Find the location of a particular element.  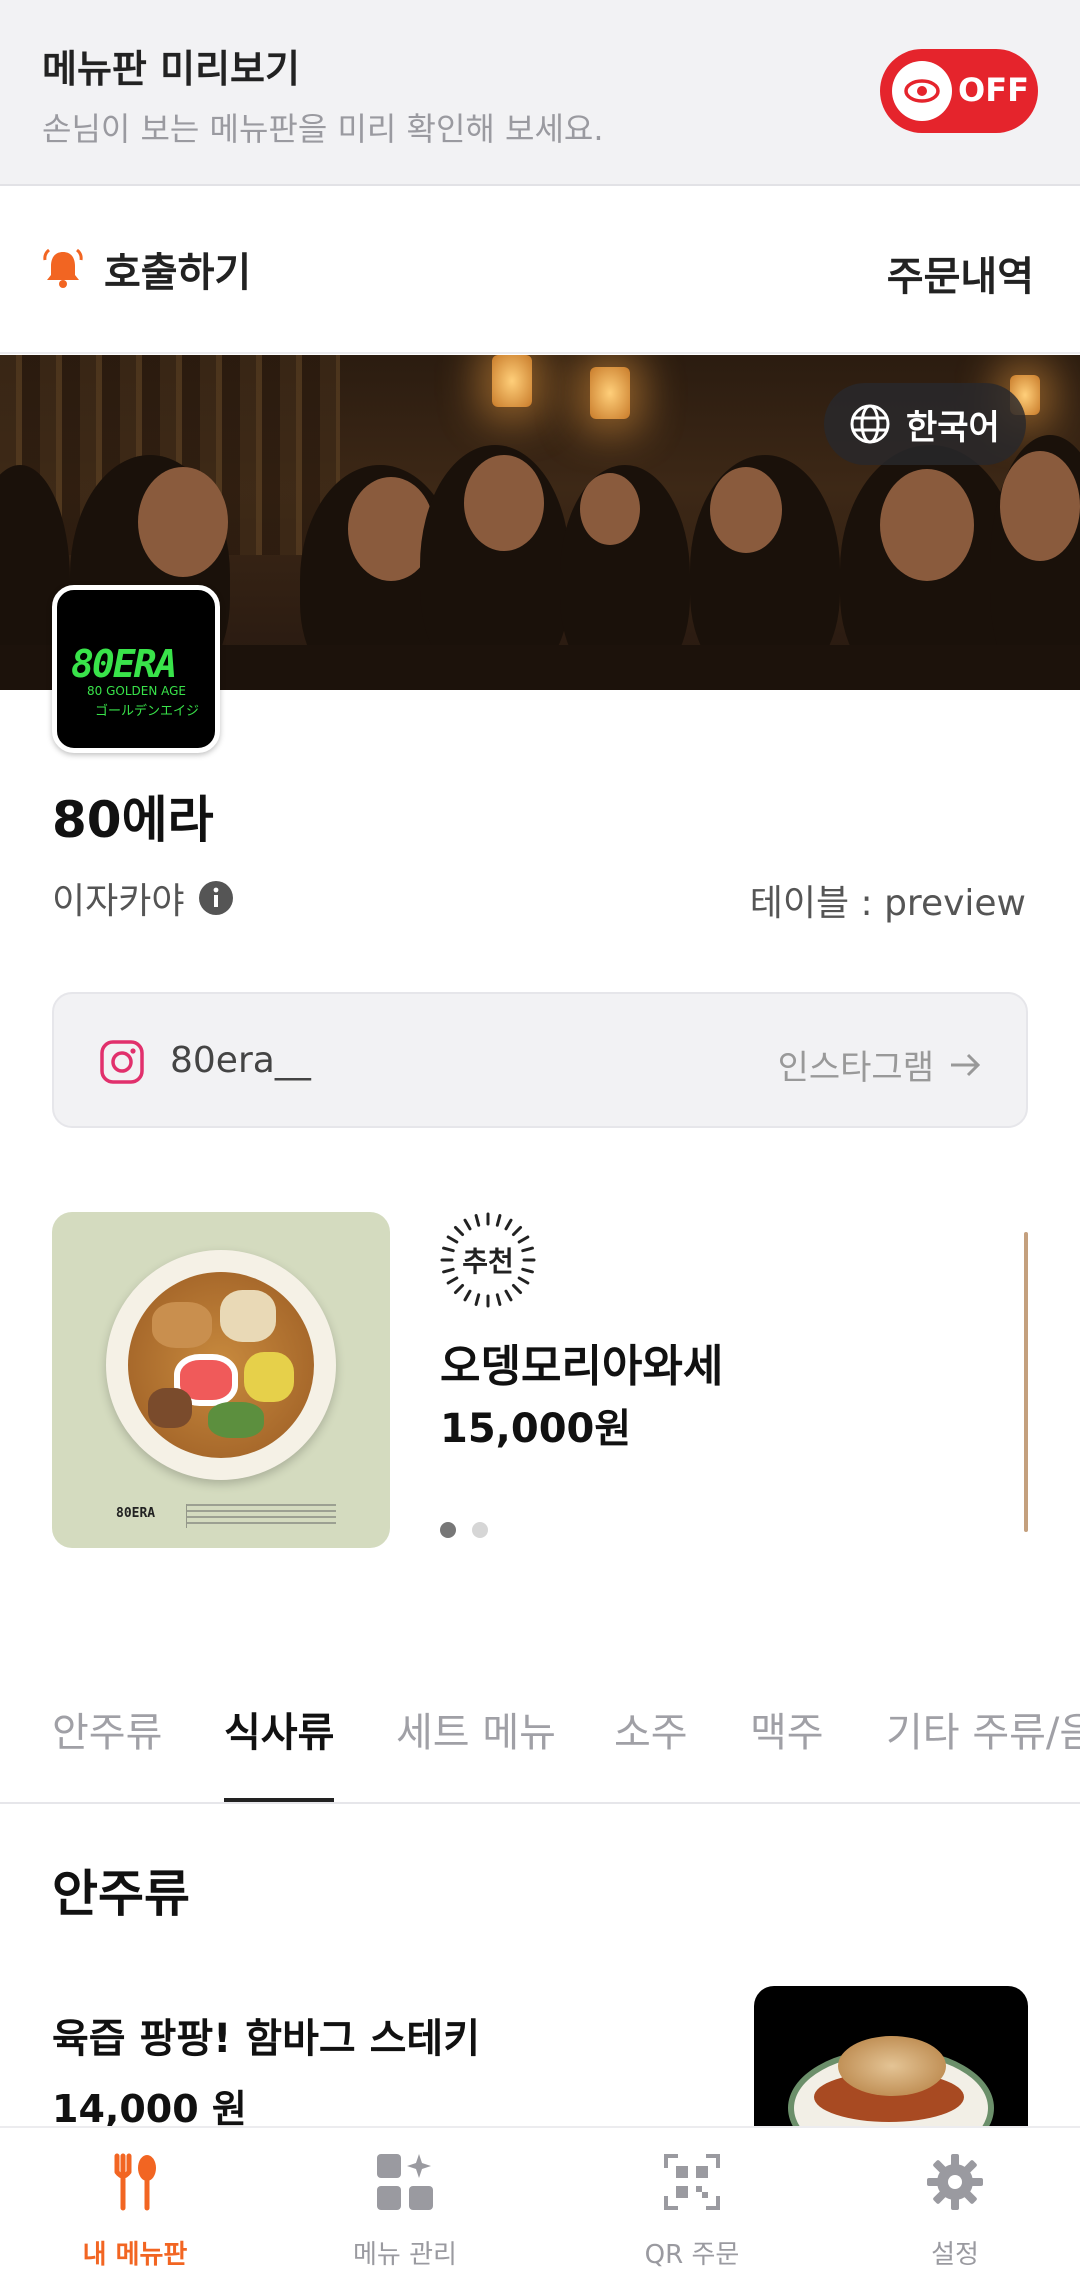

tab-beer: 맥주 is located at coordinates (787, 1729).